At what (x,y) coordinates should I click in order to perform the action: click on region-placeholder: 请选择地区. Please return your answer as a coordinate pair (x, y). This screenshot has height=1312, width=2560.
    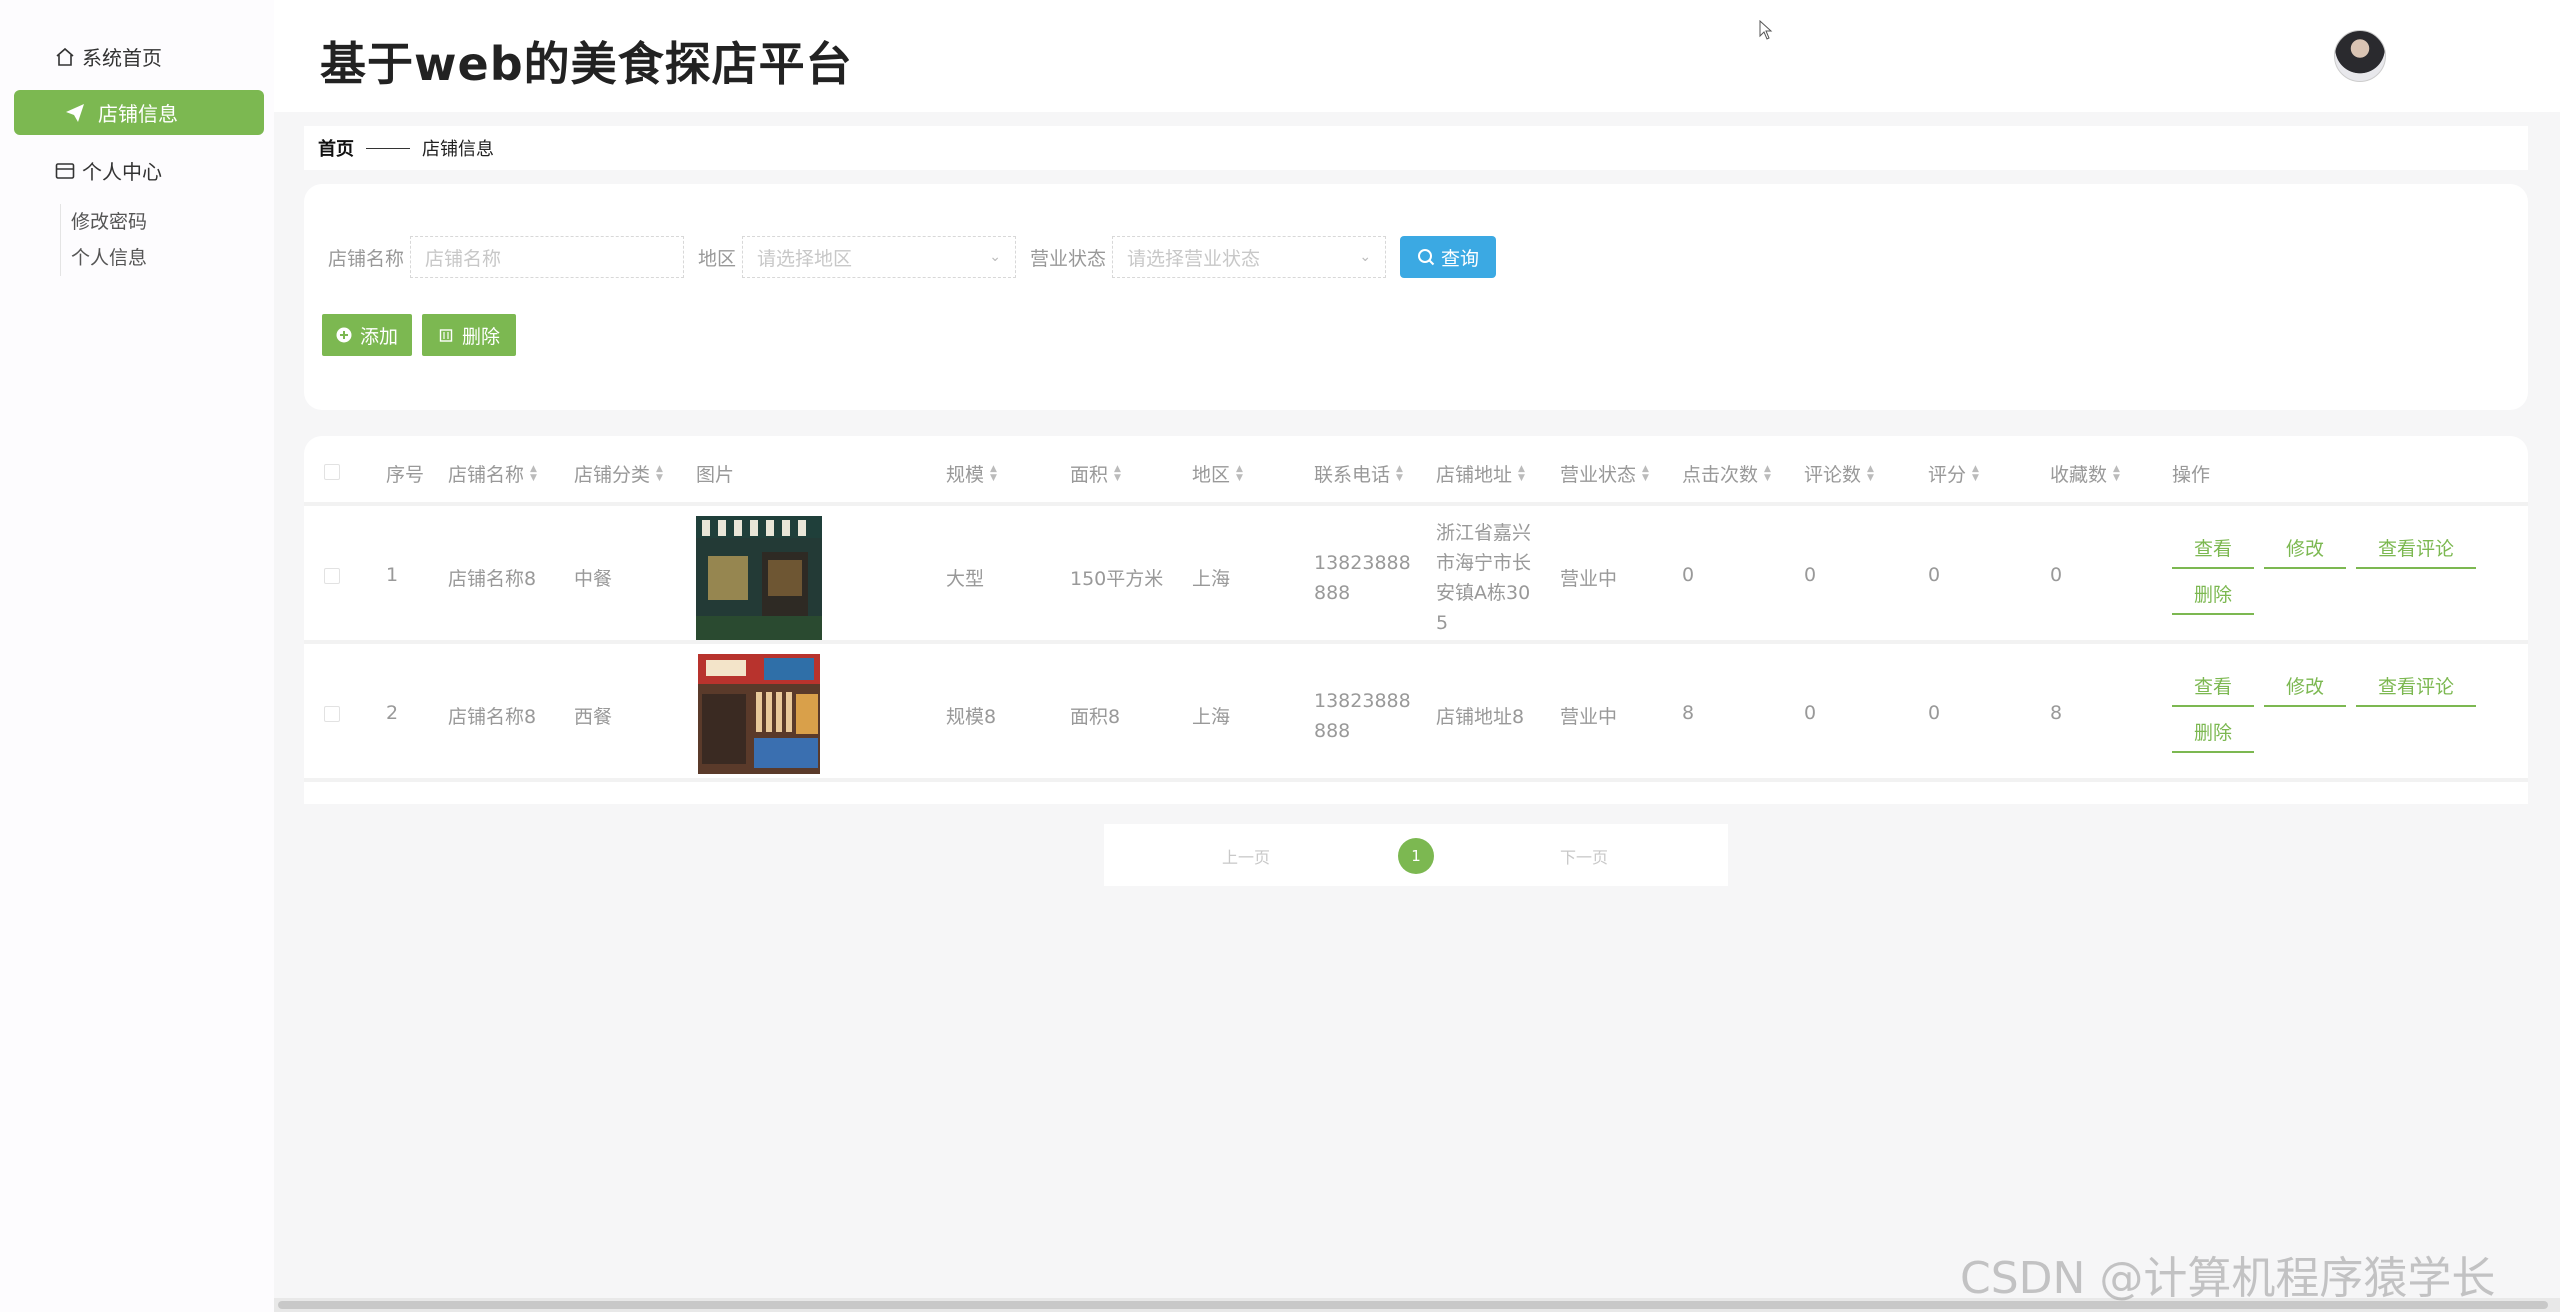
    Looking at the image, I should click on (805, 258).